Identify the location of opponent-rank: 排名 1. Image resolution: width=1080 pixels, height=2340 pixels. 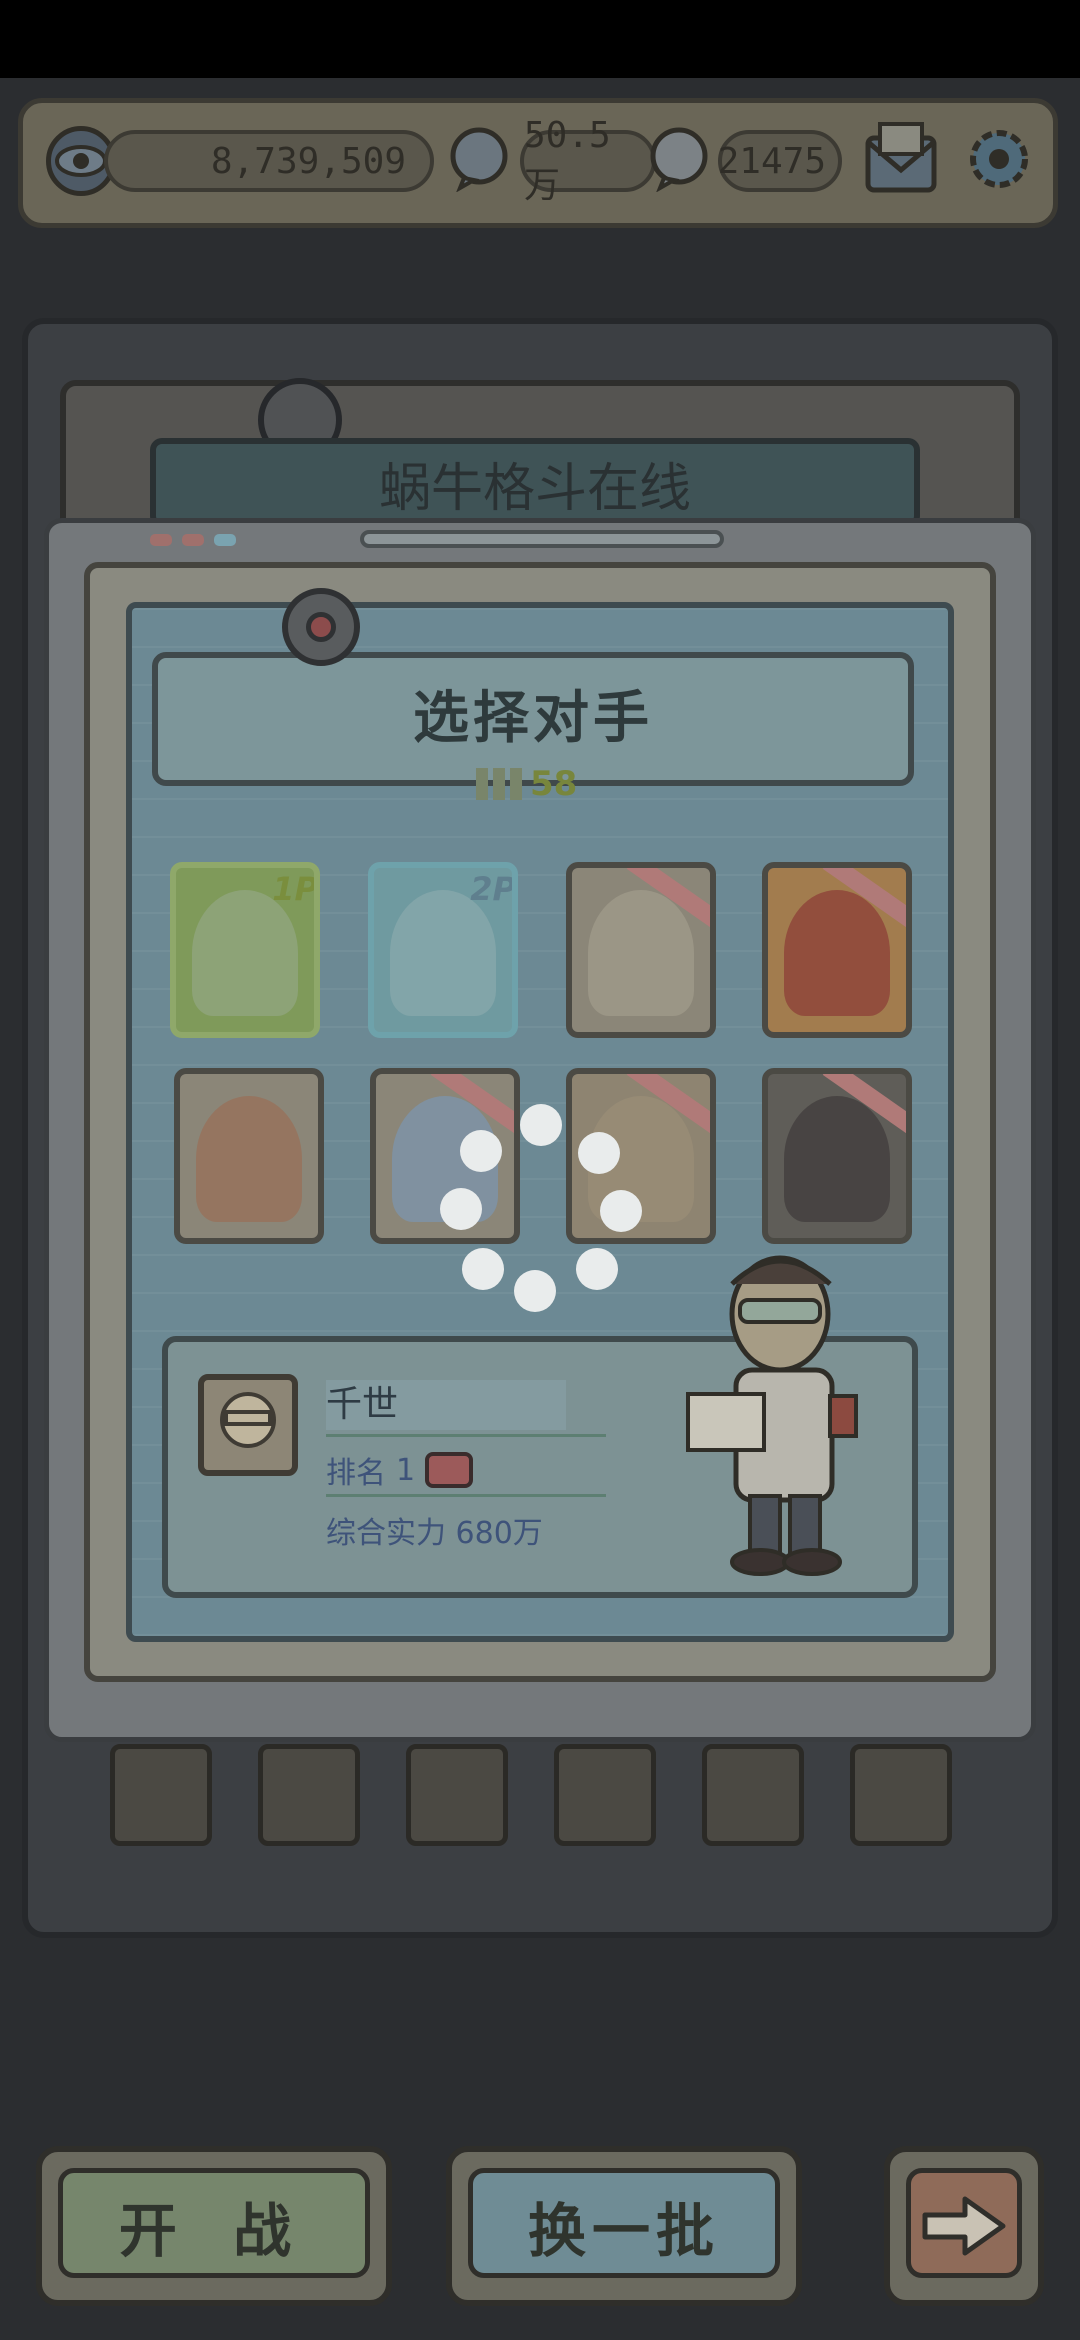
(400, 1470).